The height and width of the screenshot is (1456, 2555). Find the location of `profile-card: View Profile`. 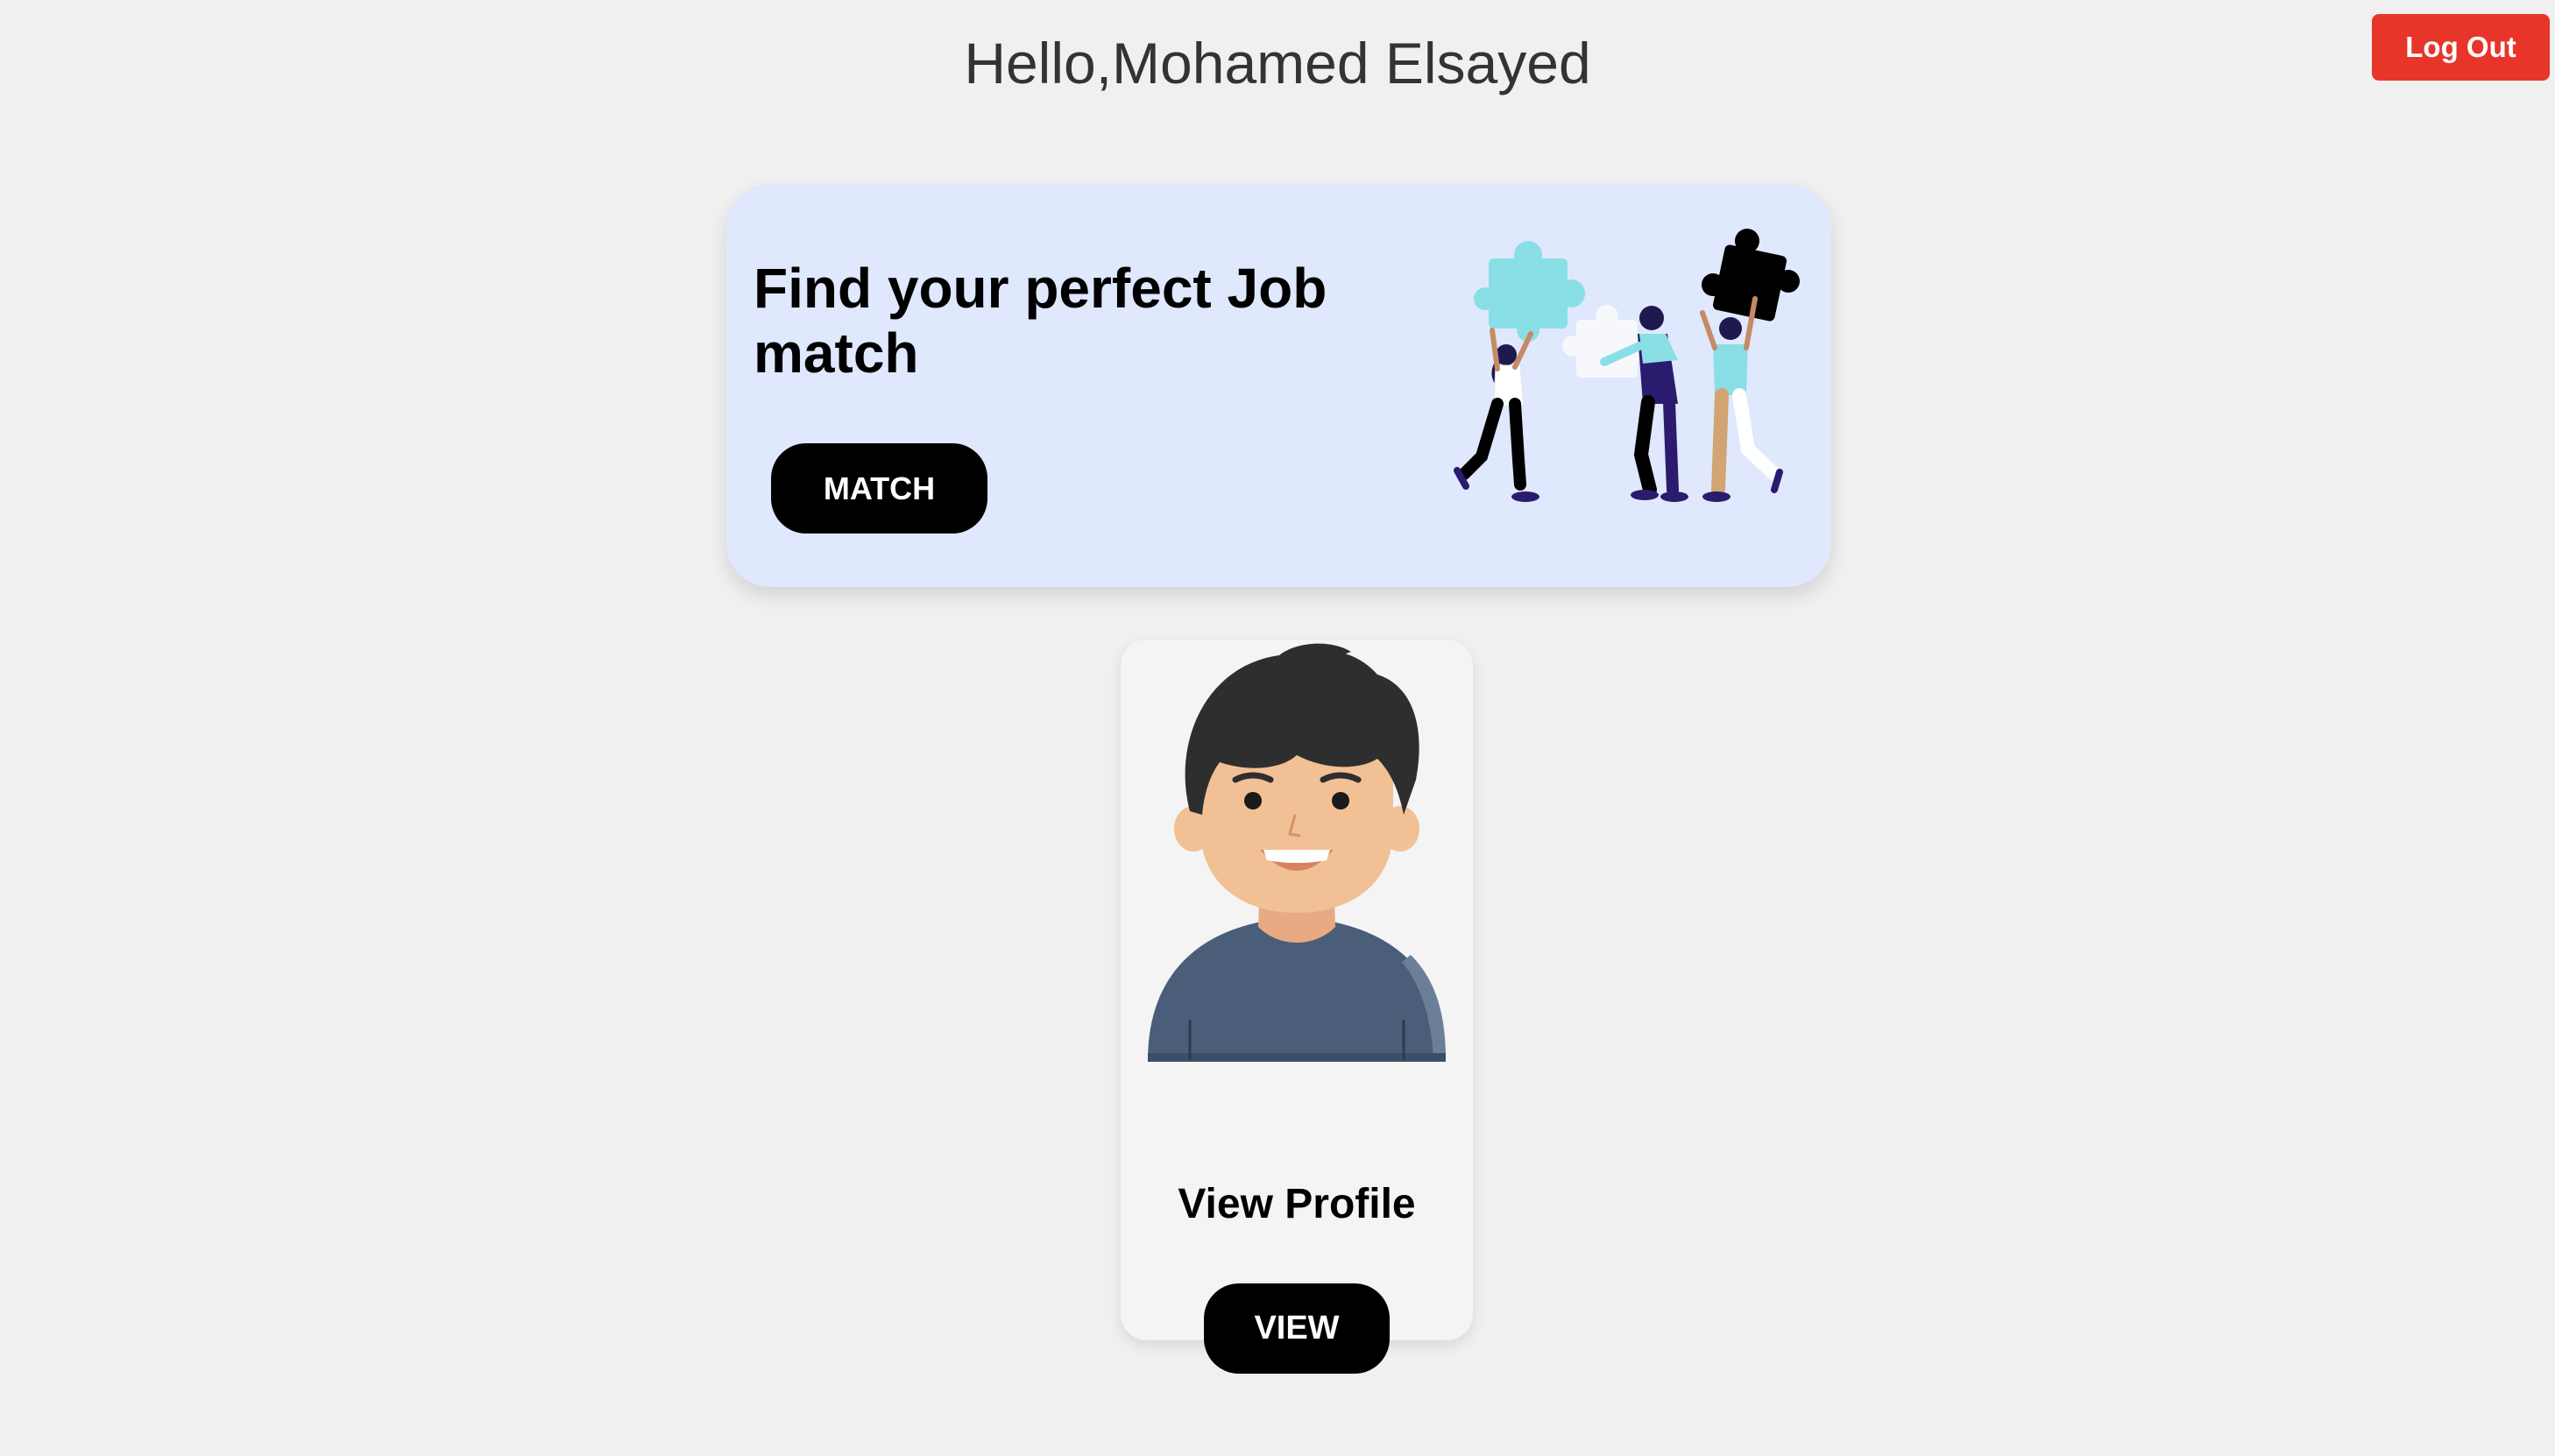

profile-card: View Profile is located at coordinates (1297, 990).